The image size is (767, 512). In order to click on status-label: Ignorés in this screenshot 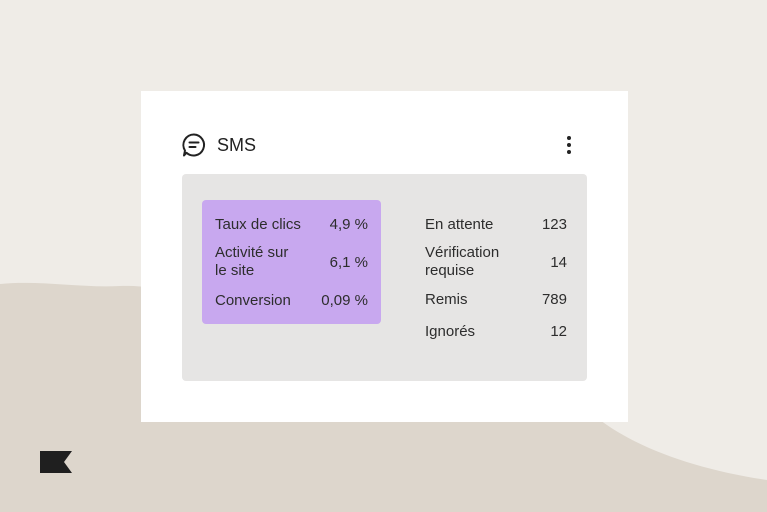, I will do `click(450, 331)`.